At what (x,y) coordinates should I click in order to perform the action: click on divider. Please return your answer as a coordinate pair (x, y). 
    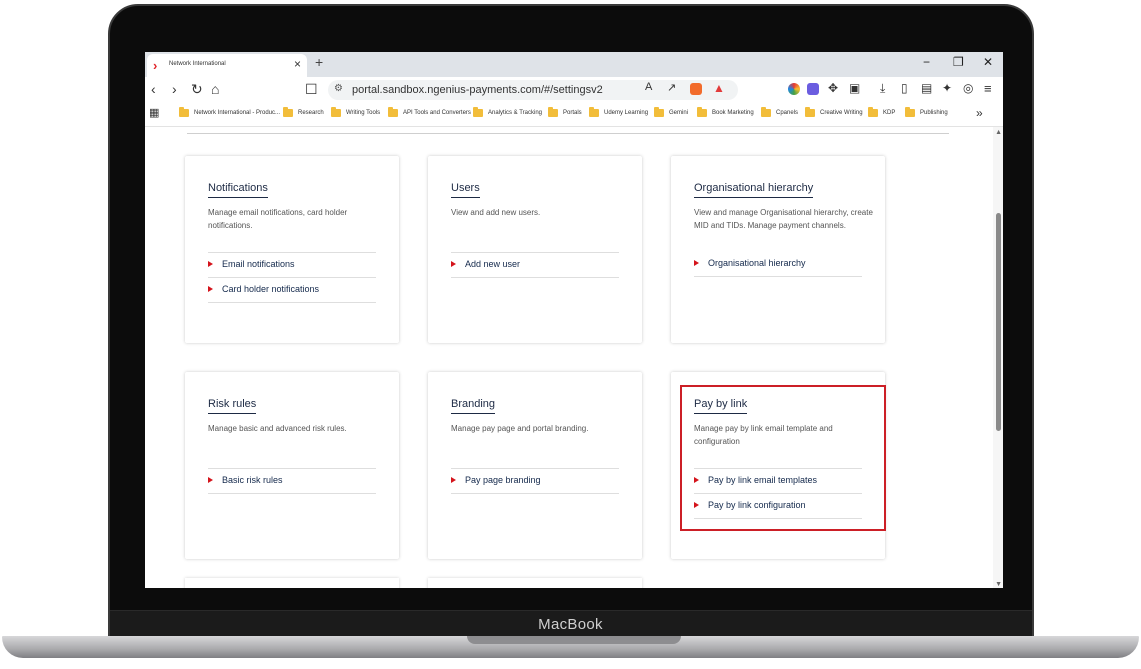
    Looking at the image, I should click on (568, 133).